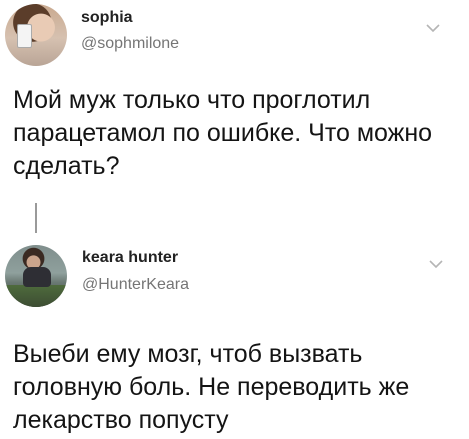  I want to click on mat-shape, so click(36, 296).